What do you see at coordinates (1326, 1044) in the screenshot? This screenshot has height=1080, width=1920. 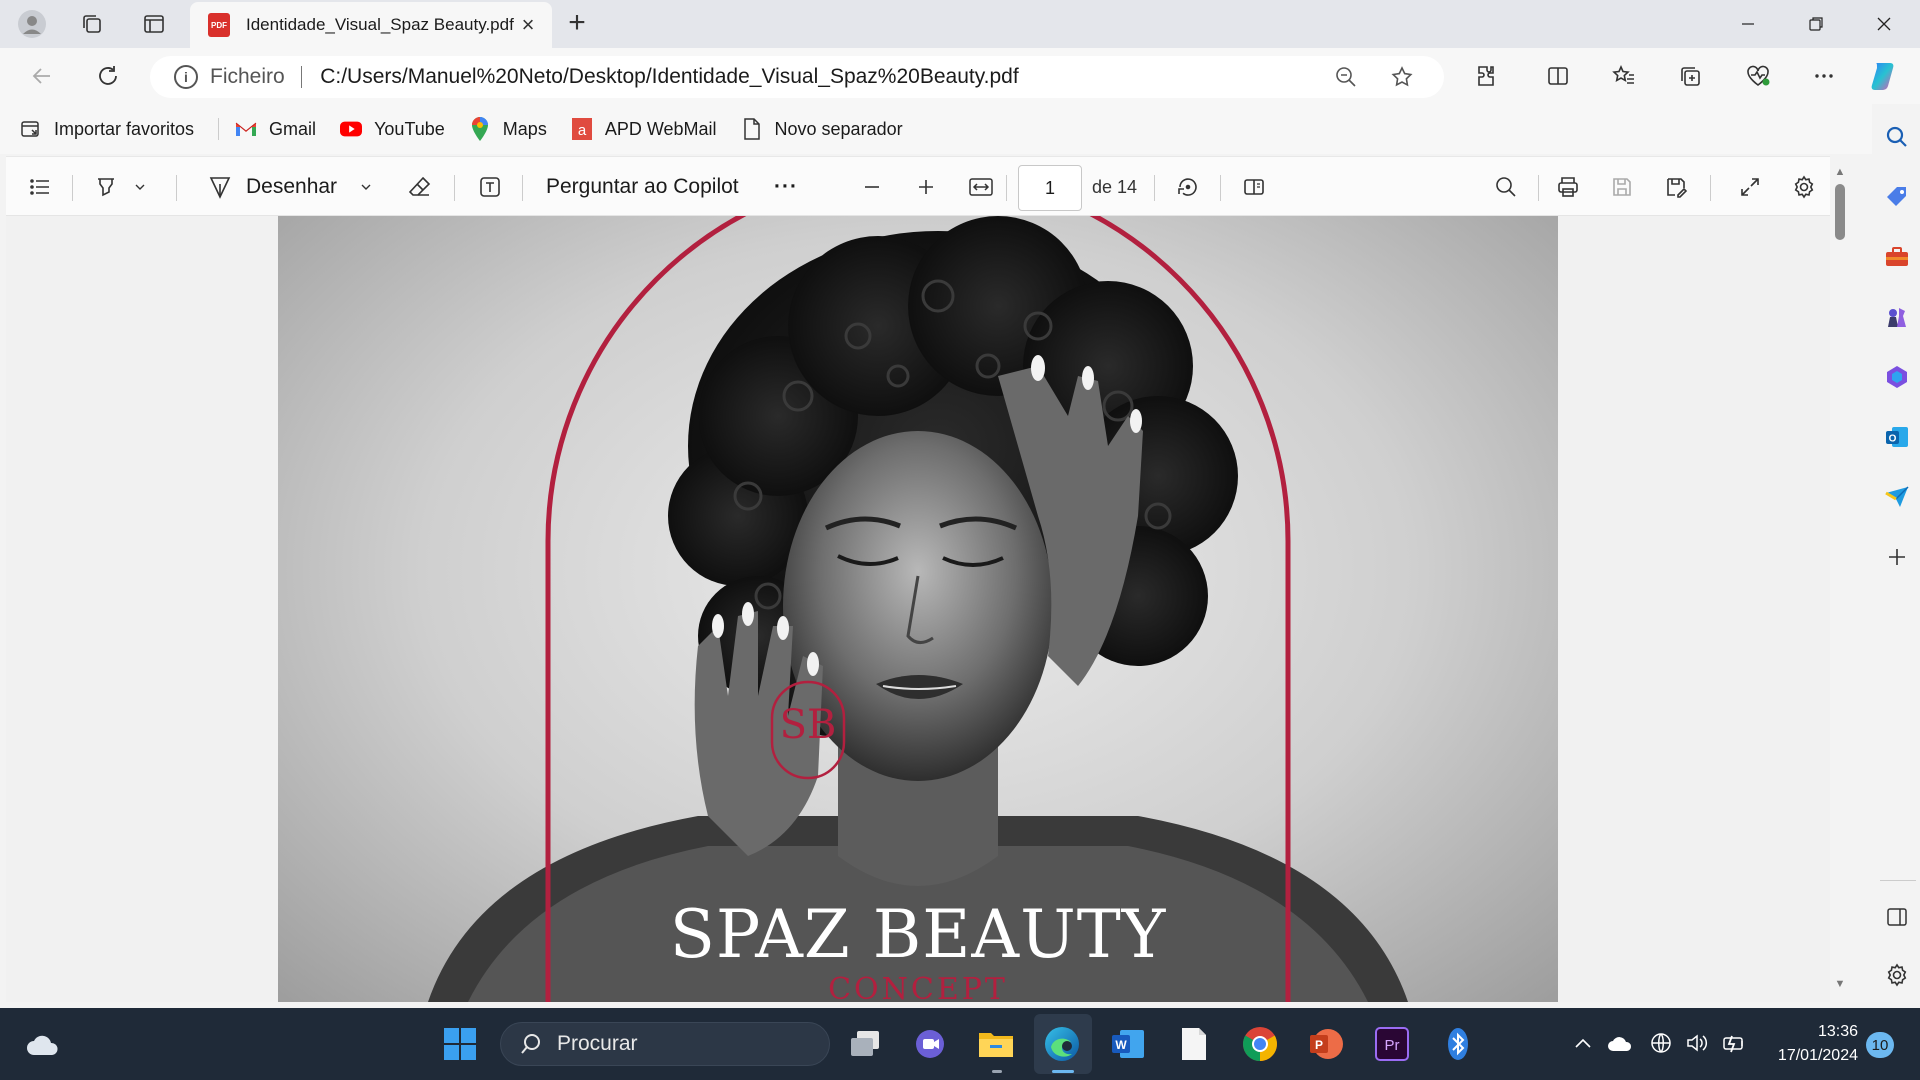 I see `powerpoint-icon: P` at bounding box center [1326, 1044].